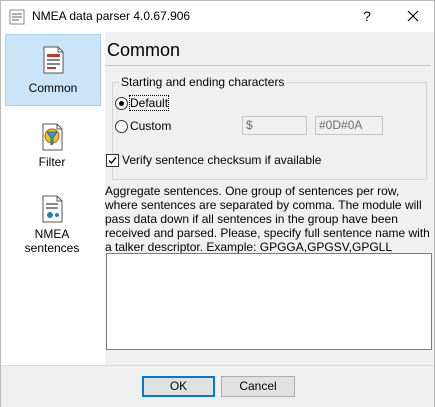 The height and width of the screenshot is (407, 435). Describe the element at coordinates (221, 160) in the screenshot. I see `verify-checksum-label: Verify sentence checksum if available` at that location.